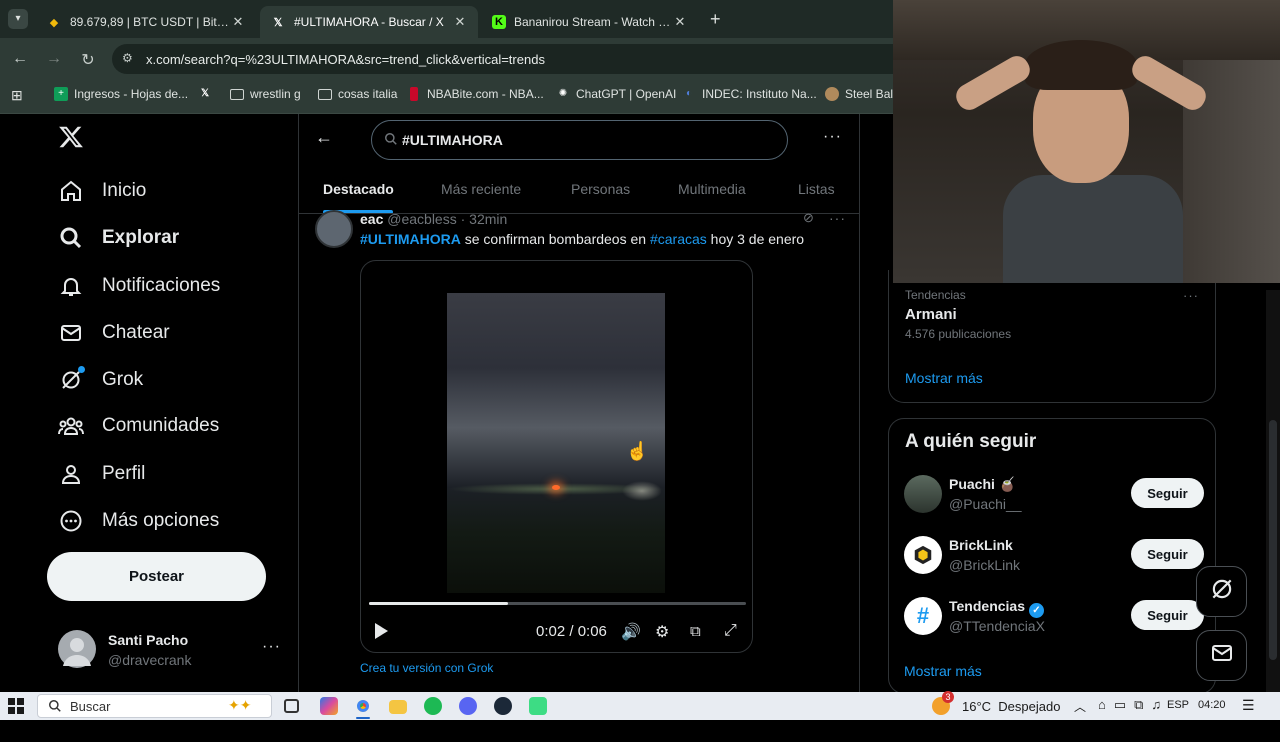 The height and width of the screenshot is (742, 1280). Describe the element at coordinates (631, 632) in the screenshot. I see `volume-icon: 🔊` at that location.